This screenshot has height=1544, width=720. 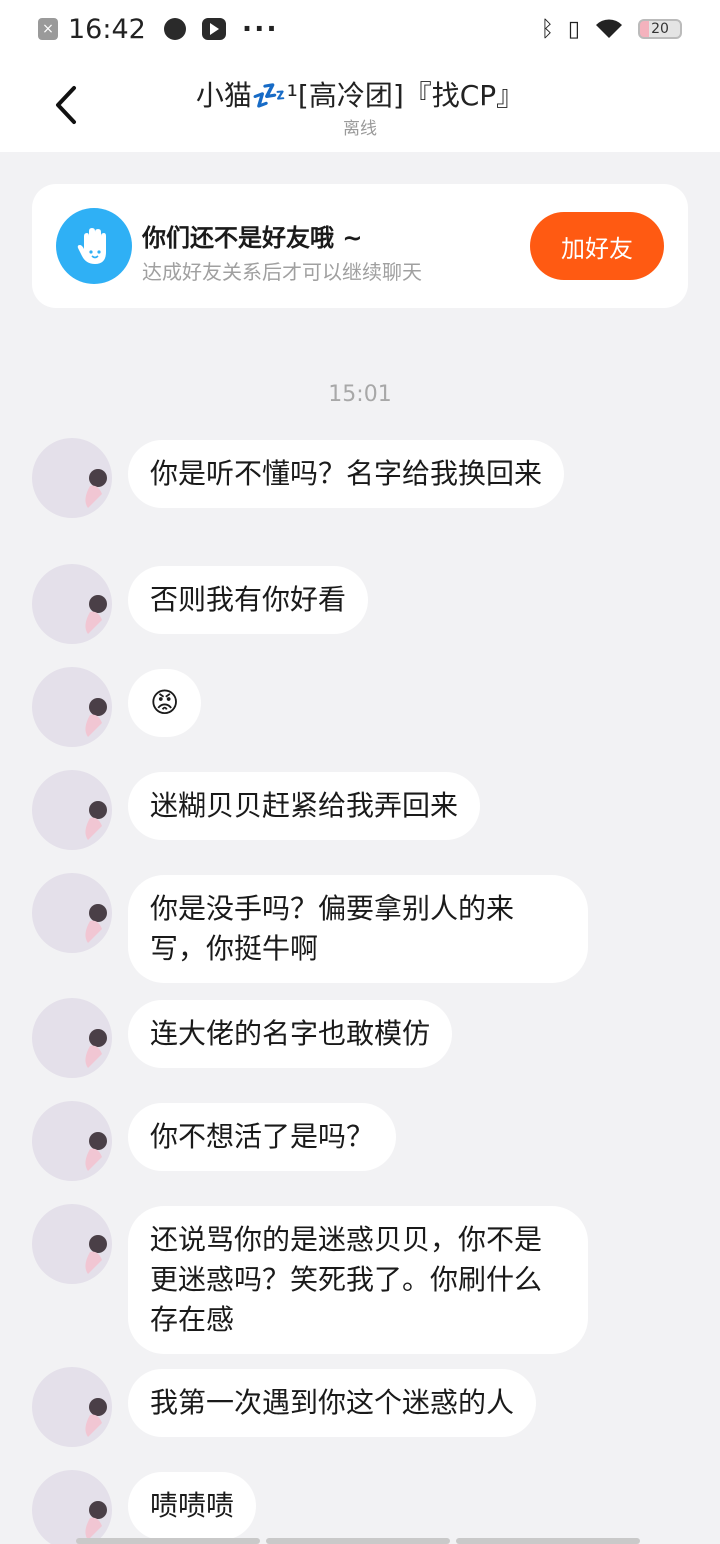 What do you see at coordinates (573, 29) in the screenshot?
I see `vibrate-icon: ▯` at bounding box center [573, 29].